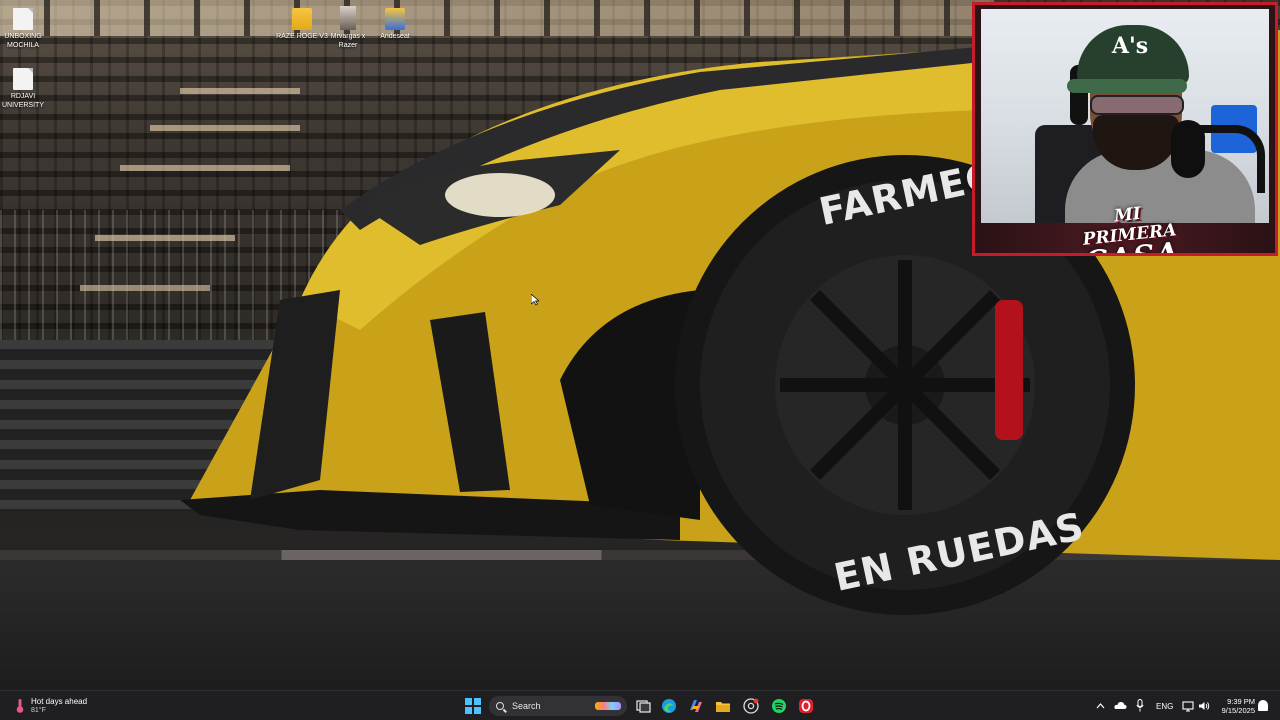 The width and height of the screenshot is (1280, 720). What do you see at coordinates (1120, 705) in the screenshot?
I see `onedrive-icon` at bounding box center [1120, 705].